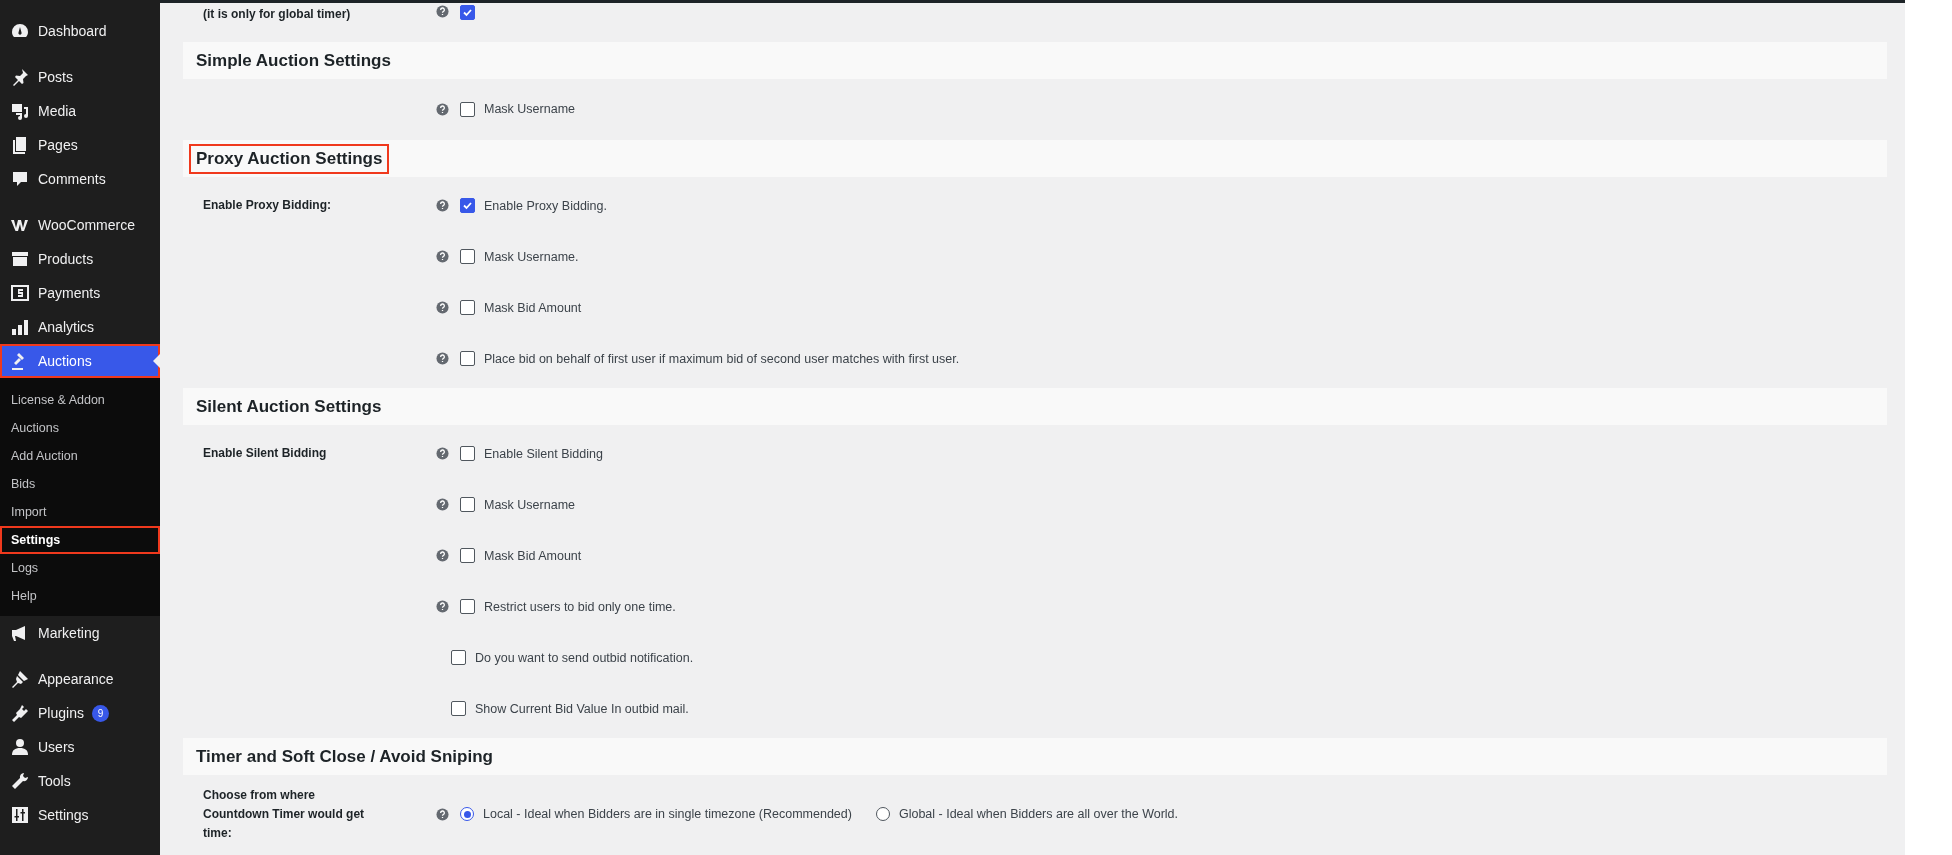 The image size is (1952, 855). I want to click on bar-chart-icon, so click(20, 327).